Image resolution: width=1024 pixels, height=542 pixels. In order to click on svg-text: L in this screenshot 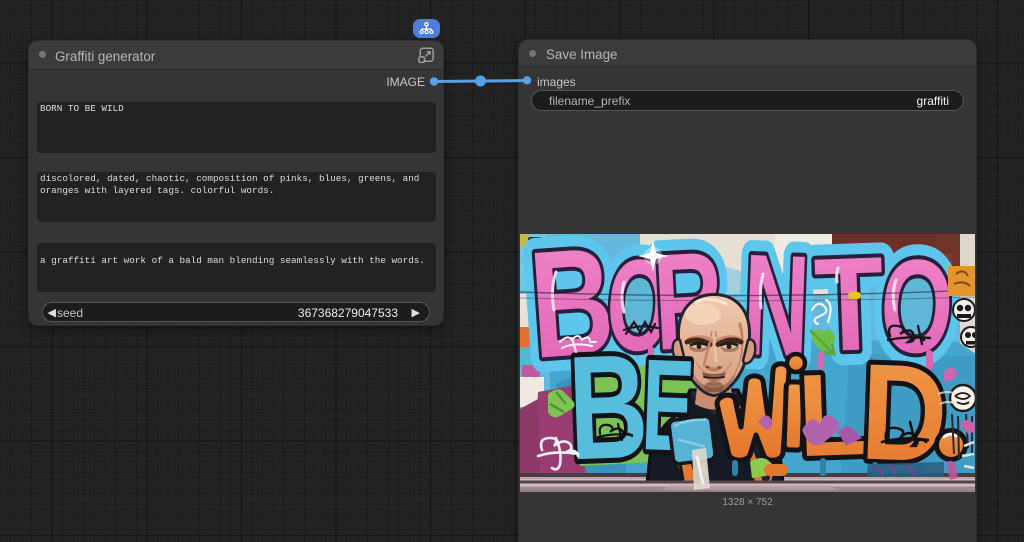, I will do `click(833, 415)`.